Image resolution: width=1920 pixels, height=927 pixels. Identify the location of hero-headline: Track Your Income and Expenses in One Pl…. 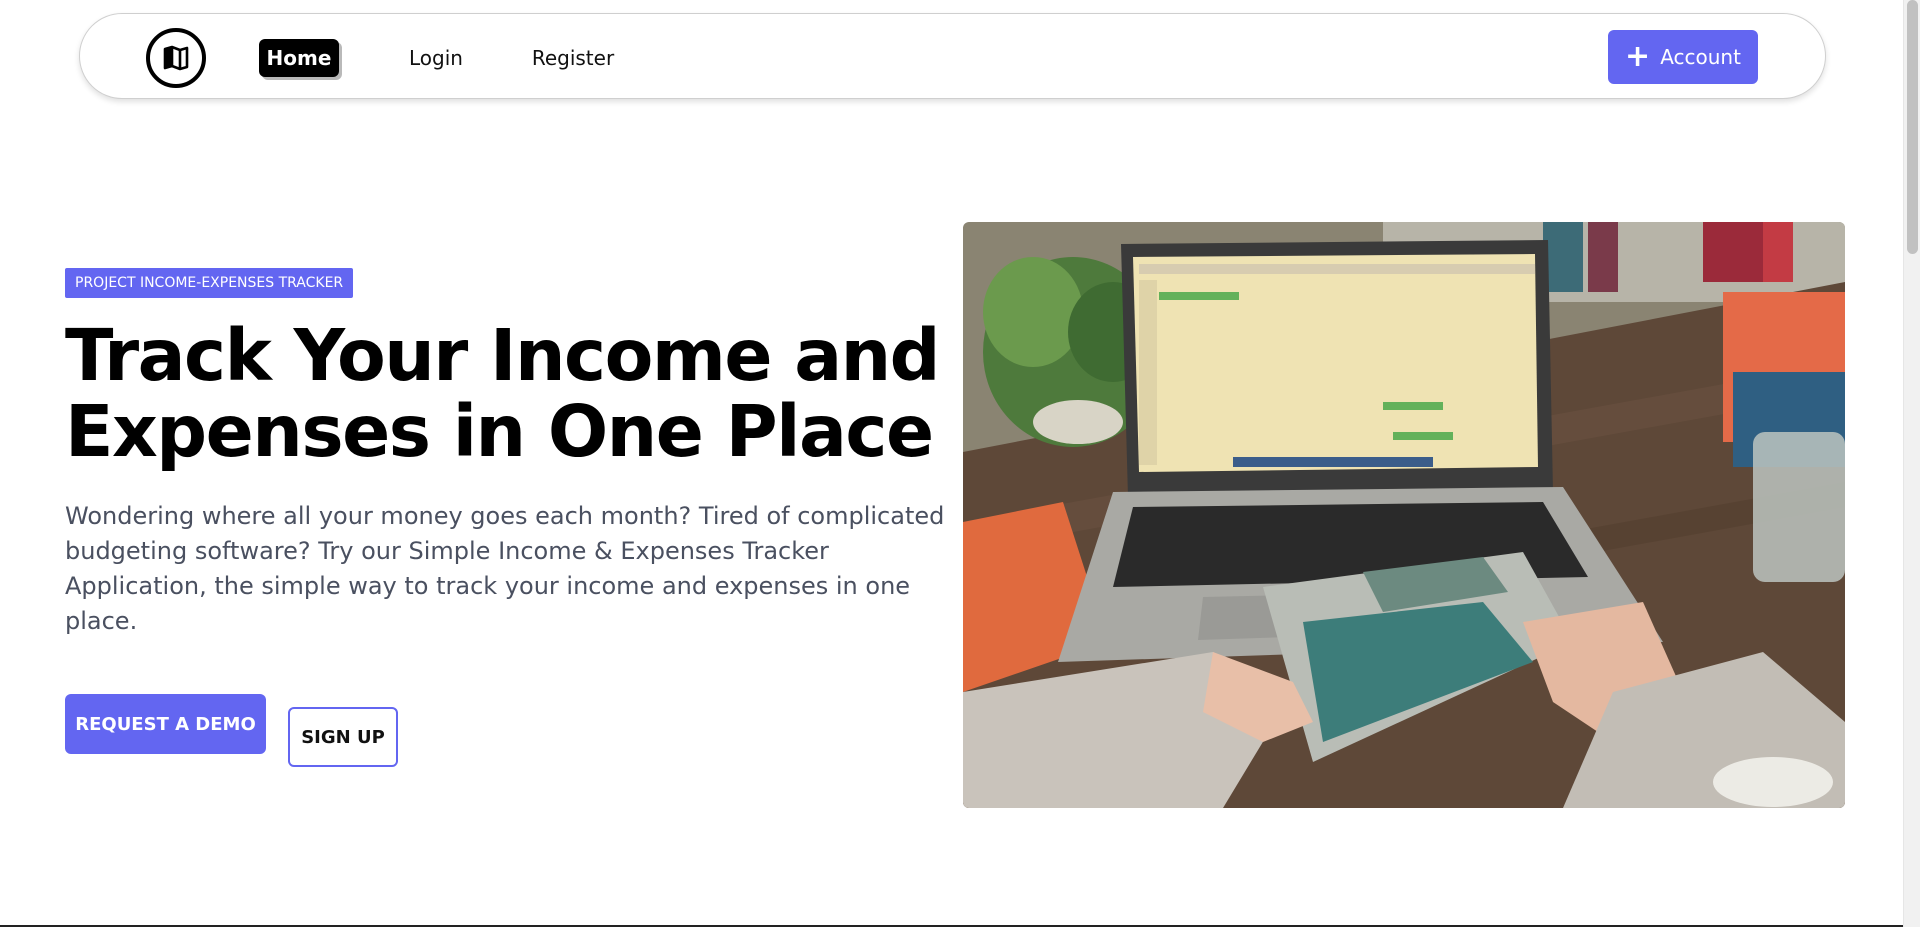
(505, 394).